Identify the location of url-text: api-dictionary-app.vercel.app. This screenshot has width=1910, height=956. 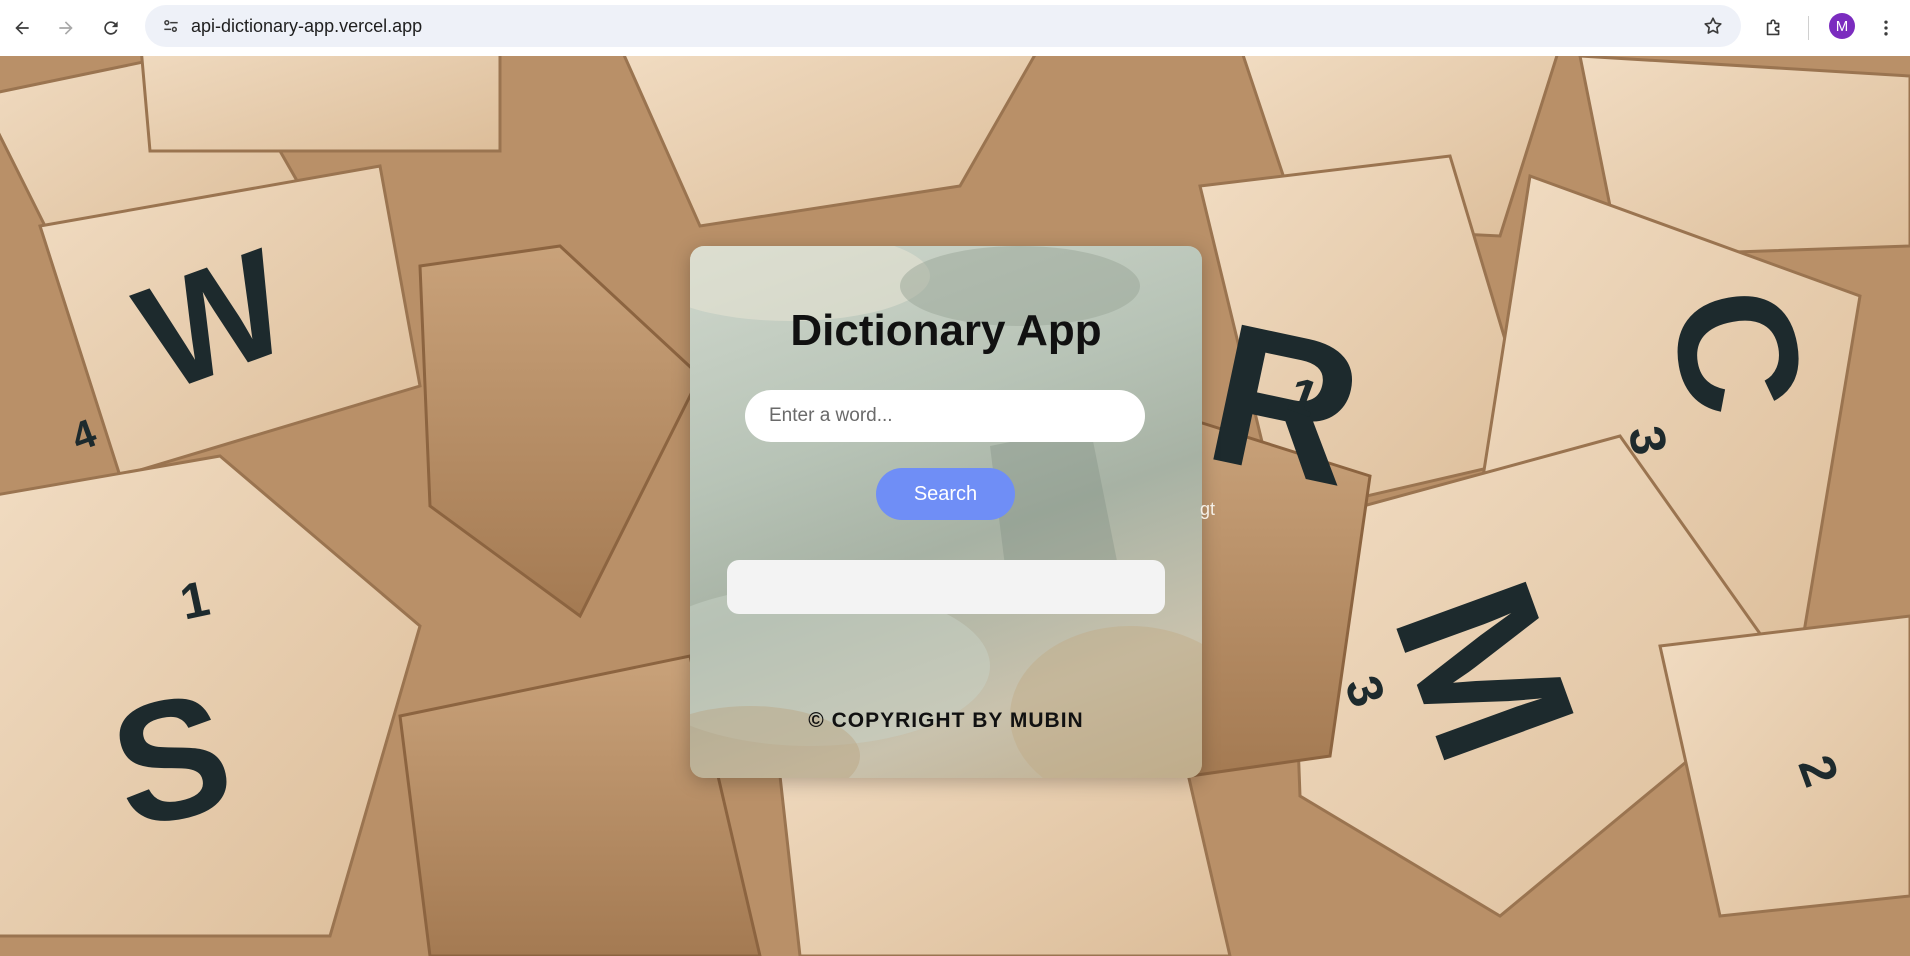
(306, 26).